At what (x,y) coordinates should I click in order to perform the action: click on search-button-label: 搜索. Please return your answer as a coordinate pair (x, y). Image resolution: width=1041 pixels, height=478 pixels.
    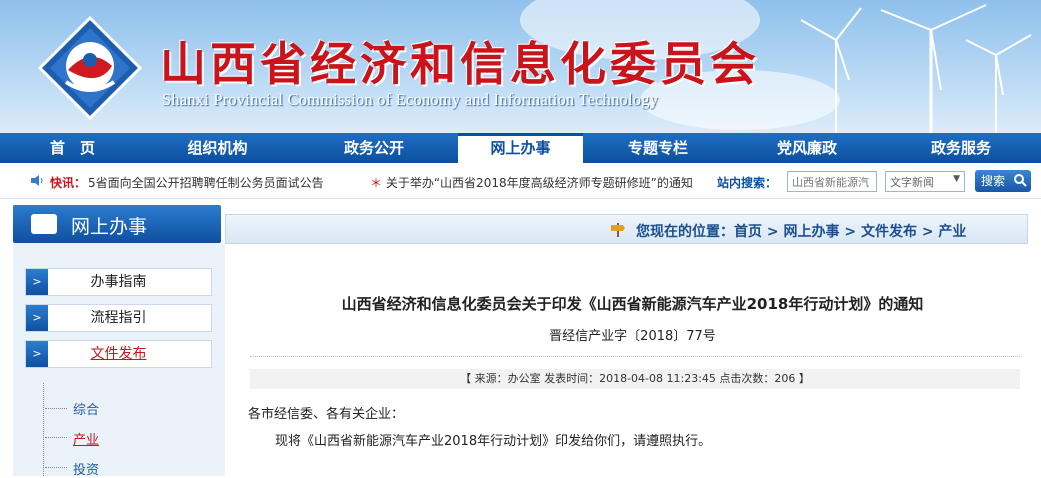
    Looking at the image, I should click on (993, 181).